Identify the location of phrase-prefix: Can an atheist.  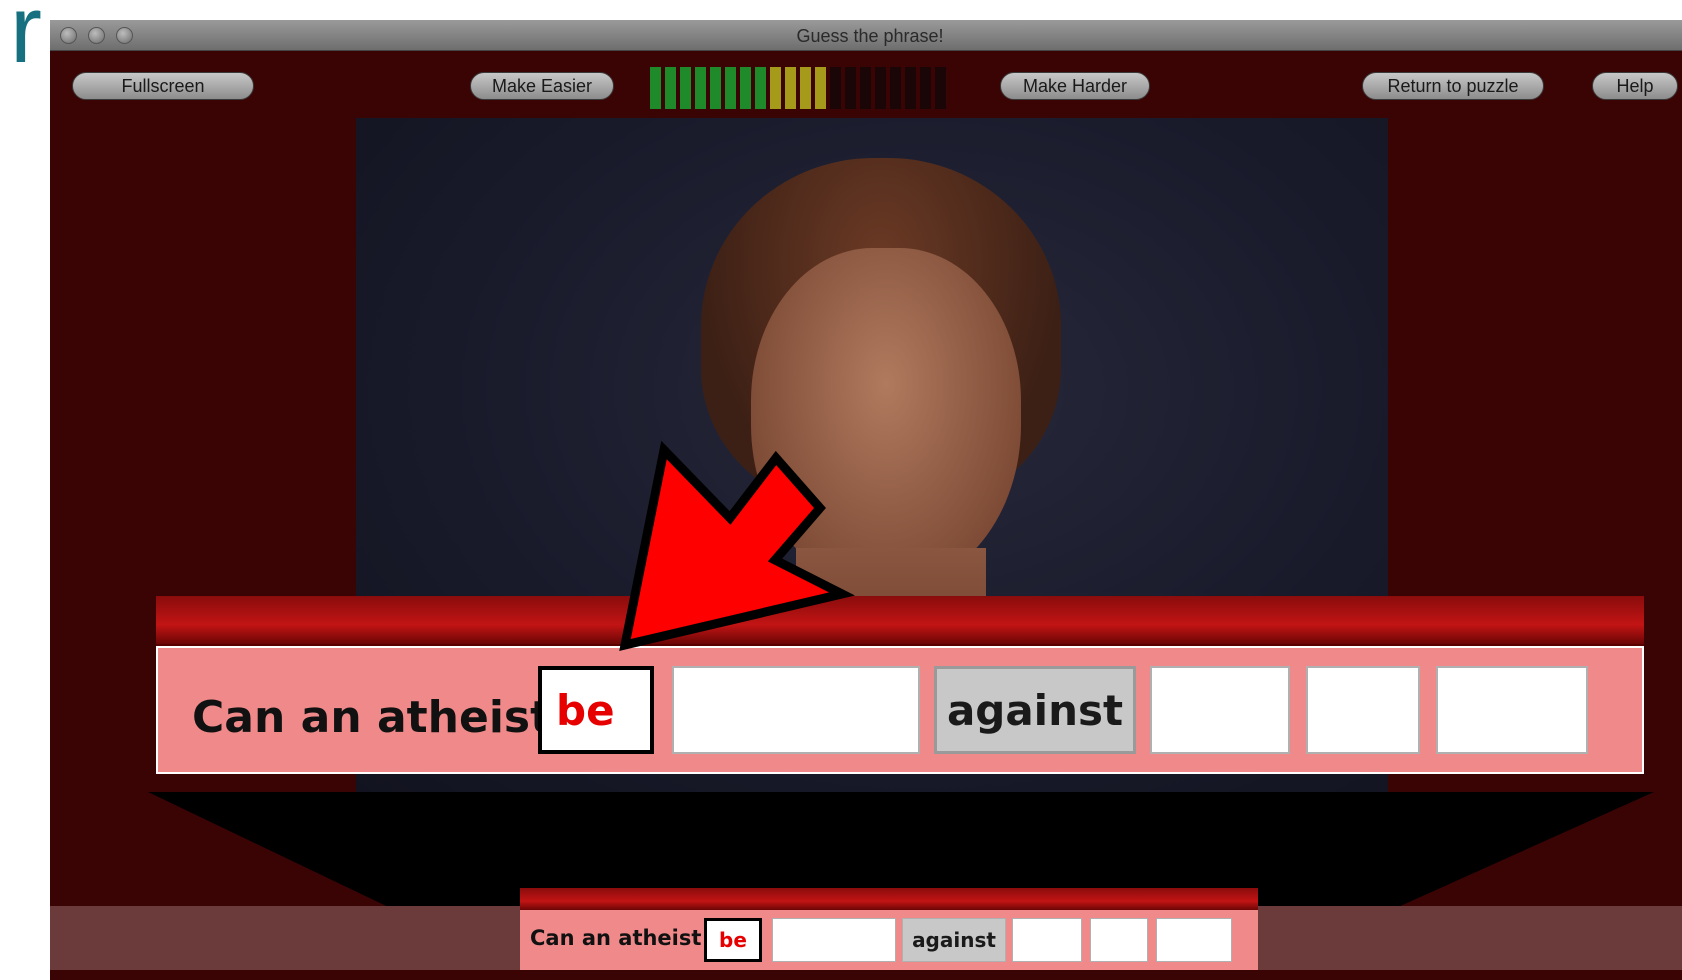
(372, 717).